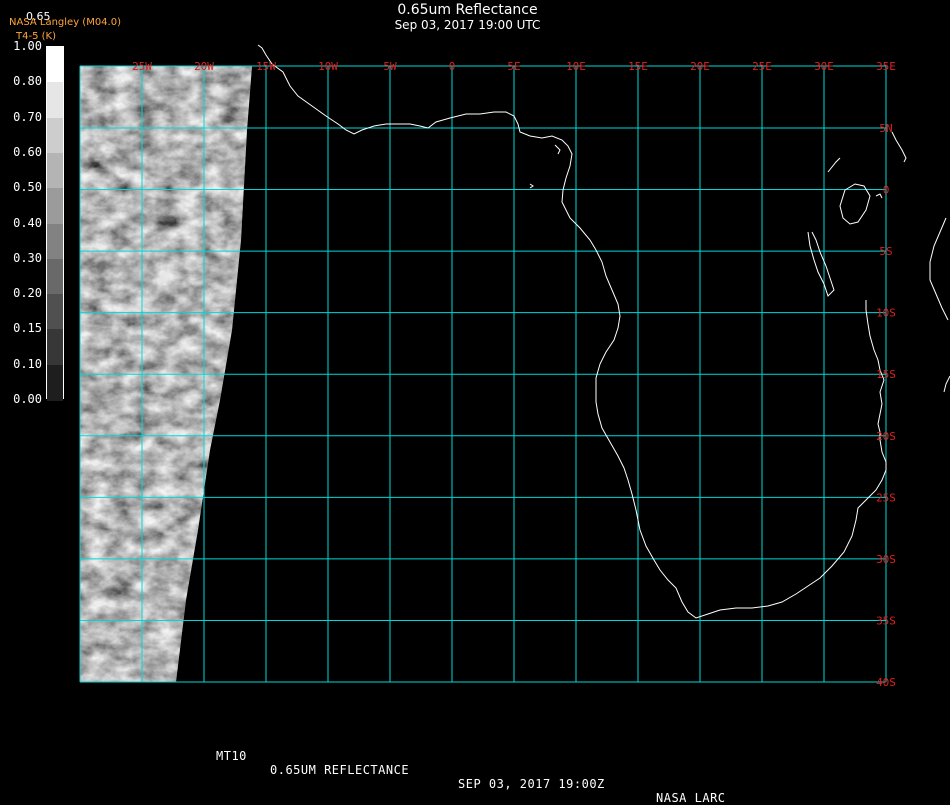 This screenshot has height=805, width=950. Describe the element at coordinates (886, 682) in the screenshot. I see `lat-label: 40S` at that location.